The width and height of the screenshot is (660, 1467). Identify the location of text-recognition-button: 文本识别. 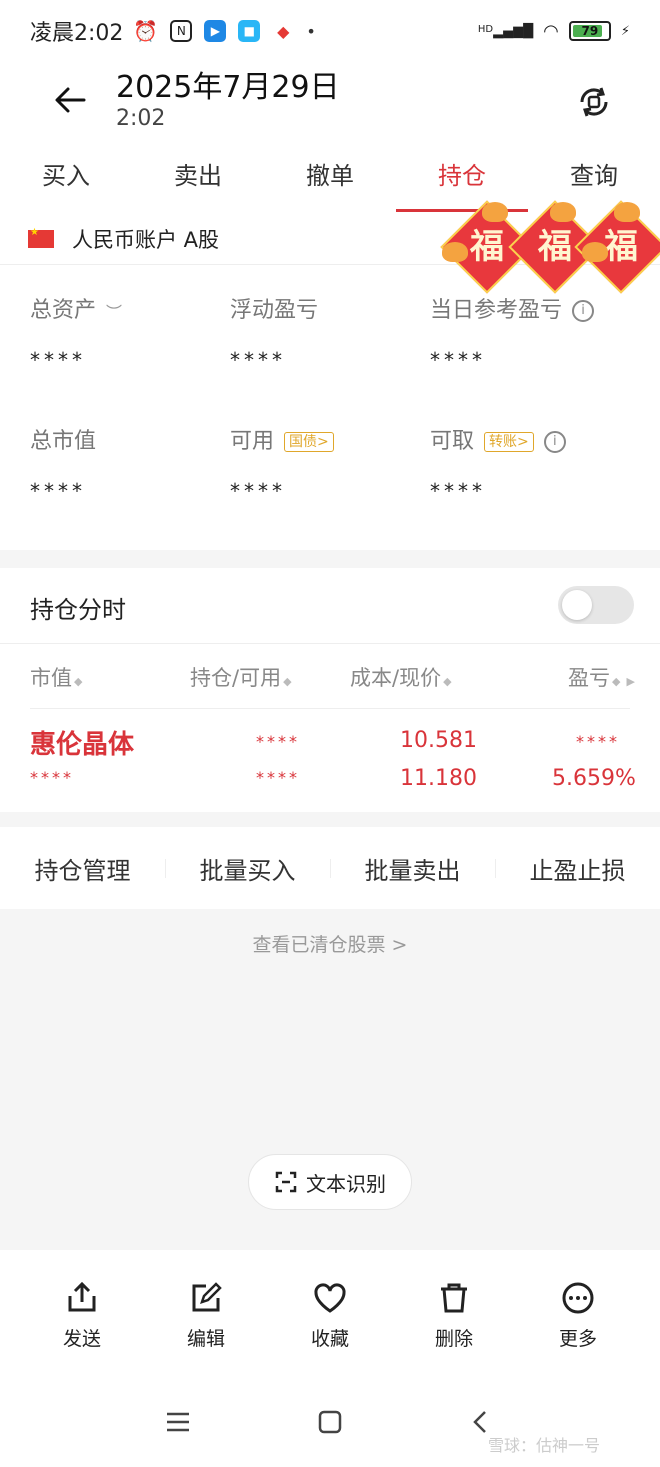
(330, 1182).